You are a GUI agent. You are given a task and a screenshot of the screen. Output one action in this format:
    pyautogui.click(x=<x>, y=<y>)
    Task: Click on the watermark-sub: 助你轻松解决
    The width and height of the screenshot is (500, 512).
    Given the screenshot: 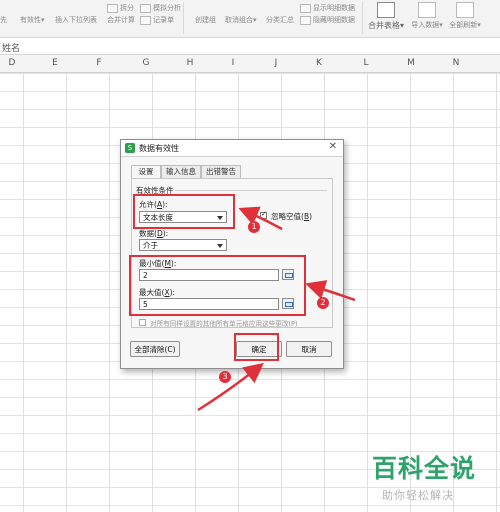 What is the action you would take?
    pyautogui.click(x=418, y=495)
    